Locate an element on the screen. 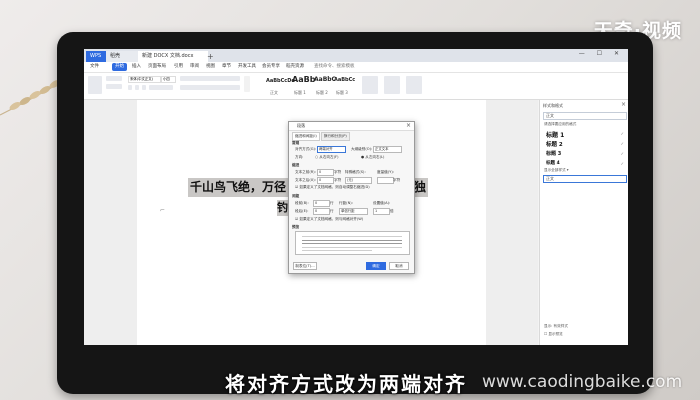 This screenshot has height=400, width=700. menu-layout: 页面布局 is located at coordinates (157, 67).